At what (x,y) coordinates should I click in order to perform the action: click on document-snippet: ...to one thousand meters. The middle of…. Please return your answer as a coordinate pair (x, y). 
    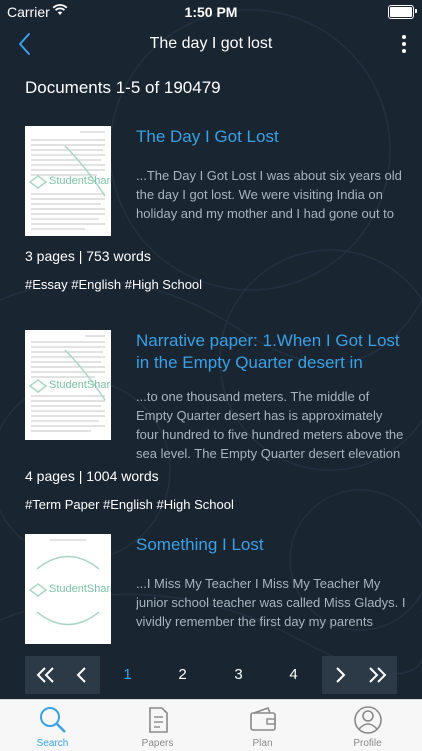
    Looking at the image, I should click on (270, 425).